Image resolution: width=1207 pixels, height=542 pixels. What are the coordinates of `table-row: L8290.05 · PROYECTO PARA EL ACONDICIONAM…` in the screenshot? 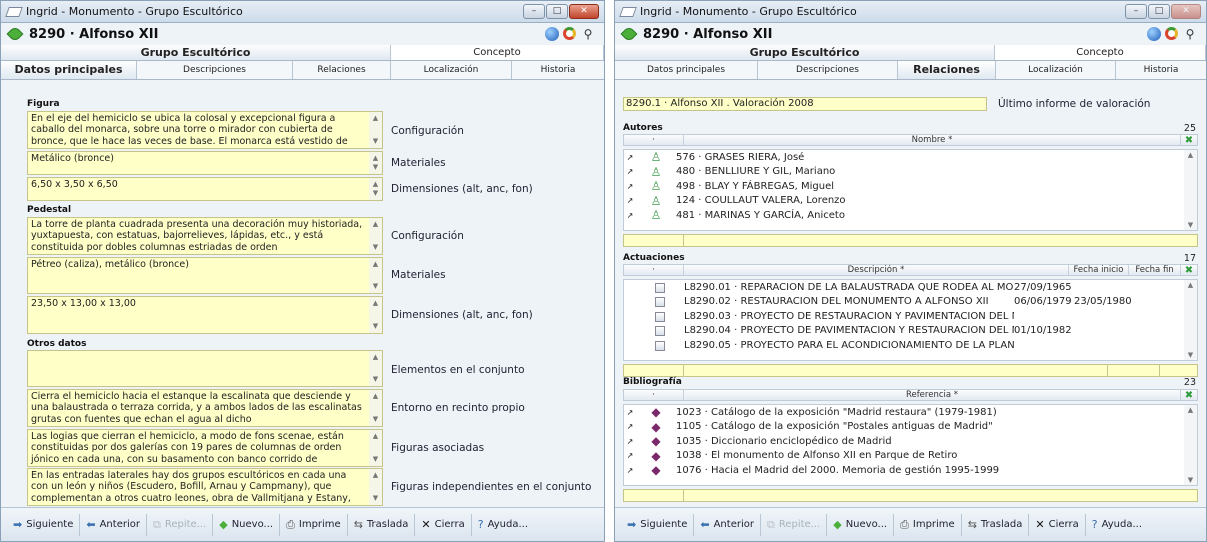 It's located at (910, 345).